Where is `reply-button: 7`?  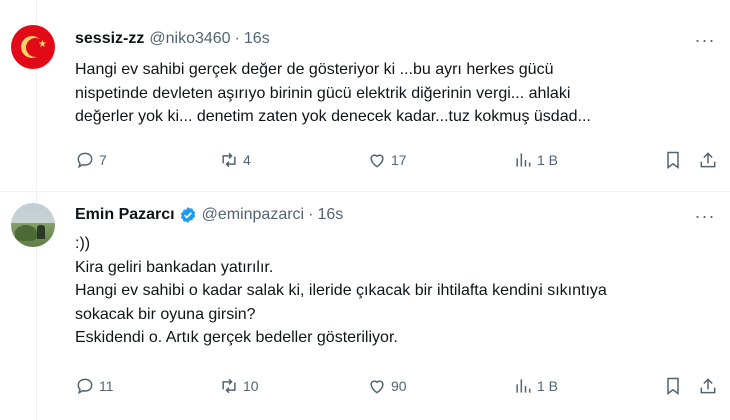 reply-button: 7 is located at coordinates (91, 160).